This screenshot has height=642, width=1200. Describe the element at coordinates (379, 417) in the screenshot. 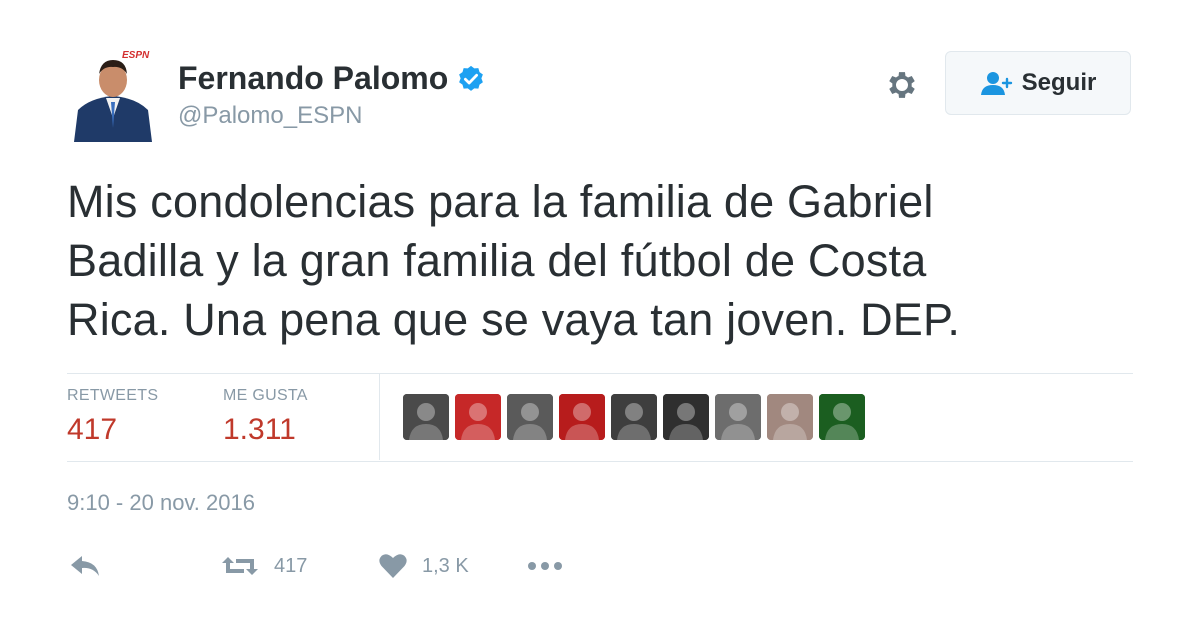

I see `stats-separator` at that location.